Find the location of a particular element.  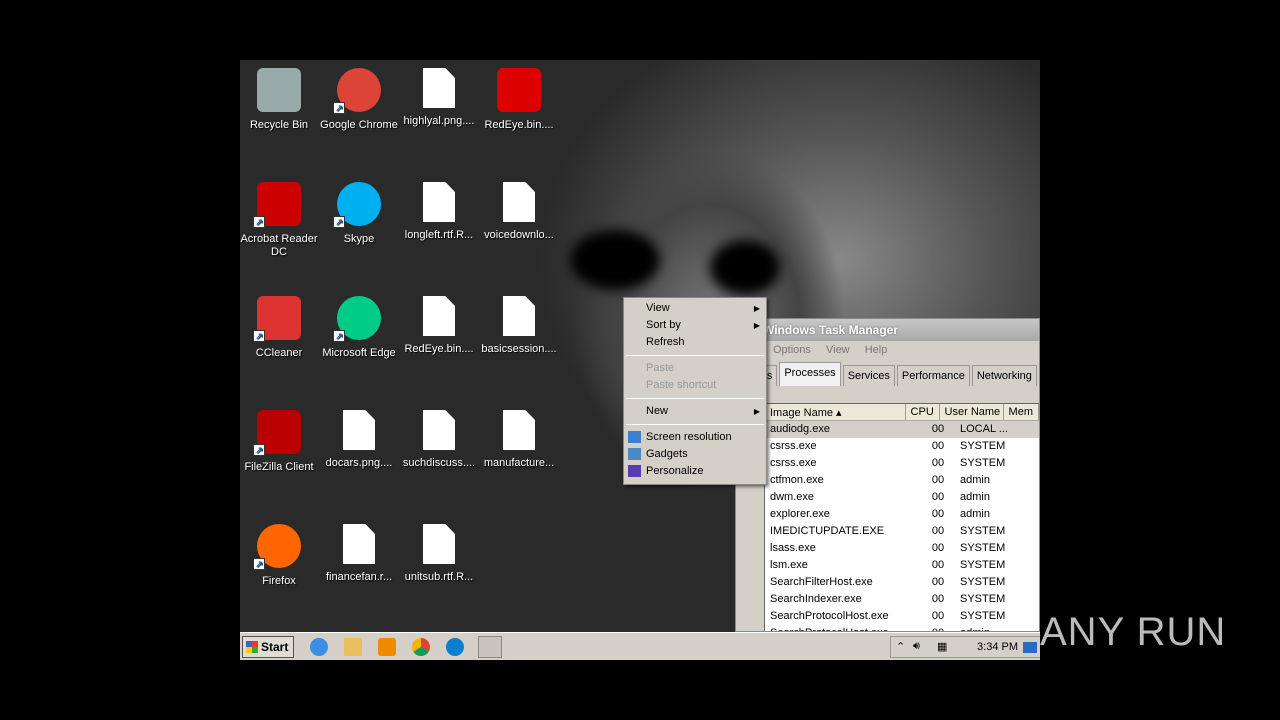

menu-item-label: Screen resolution is located at coordinates (689, 437).